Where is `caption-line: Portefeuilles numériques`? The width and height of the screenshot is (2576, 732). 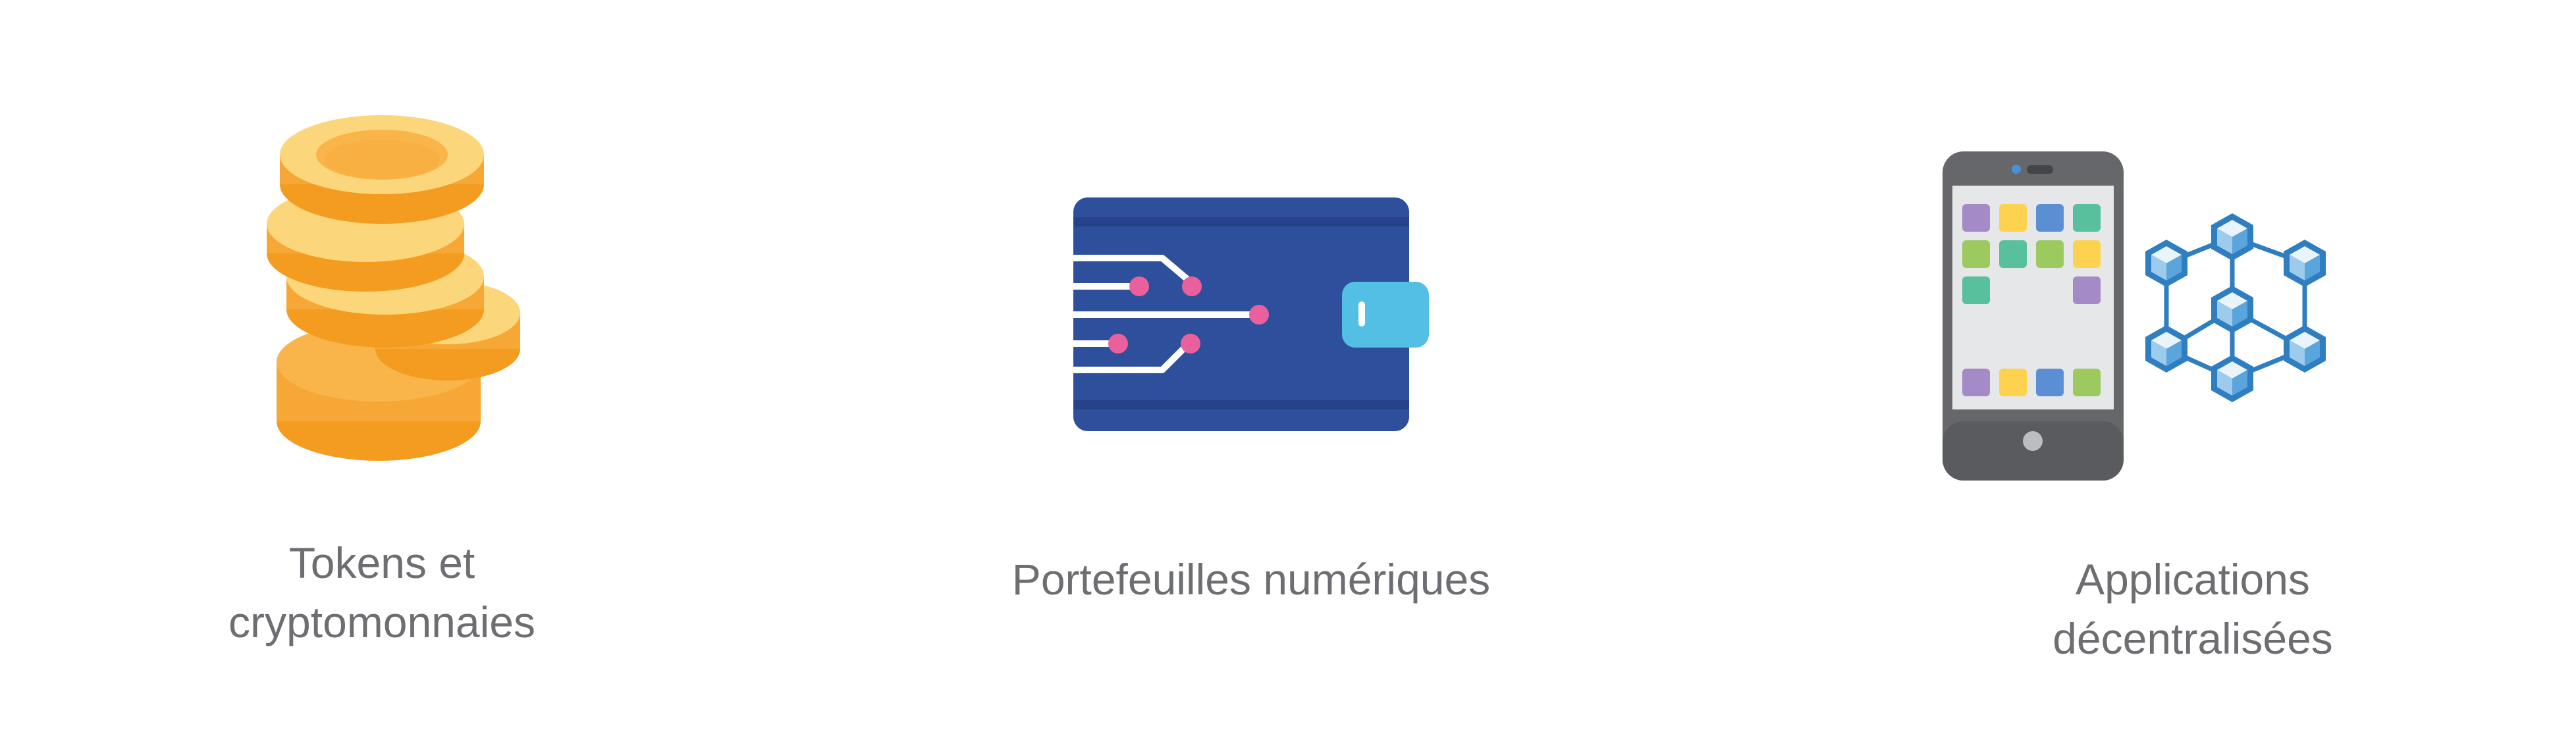 caption-line: Portefeuilles numériques is located at coordinates (1251, 579).